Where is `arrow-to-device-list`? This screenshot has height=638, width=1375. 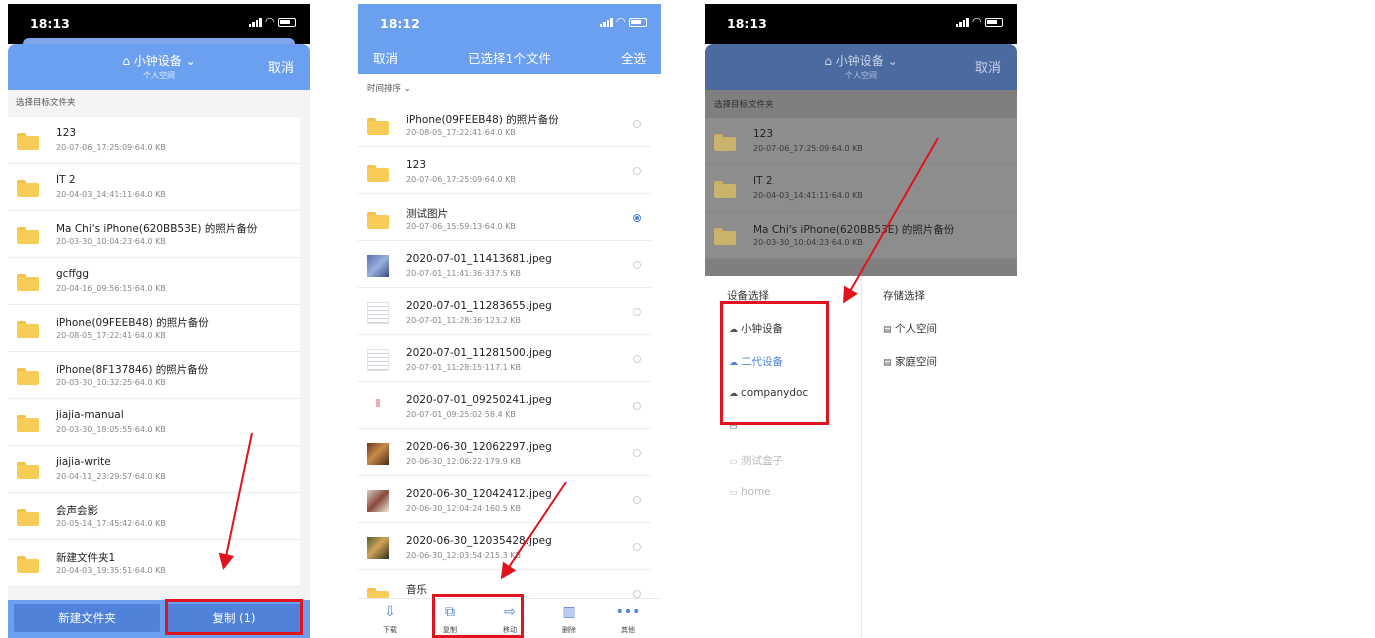 arrow-to-device-list is located at coordinates (891, 220).